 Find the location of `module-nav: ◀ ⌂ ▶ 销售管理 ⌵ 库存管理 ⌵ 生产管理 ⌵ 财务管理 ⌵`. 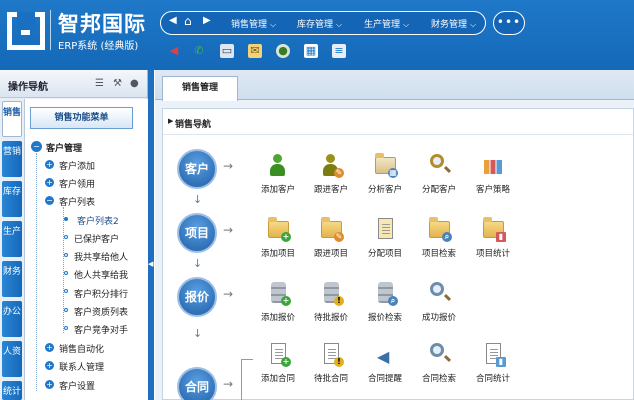

module-nav: ◀ ⌂ ▶ 销售管理 ⌵ 库存管理 ⌵ 生产管理 ⌵ 财务管理 ⌵ is located at coordinates (323, 23).